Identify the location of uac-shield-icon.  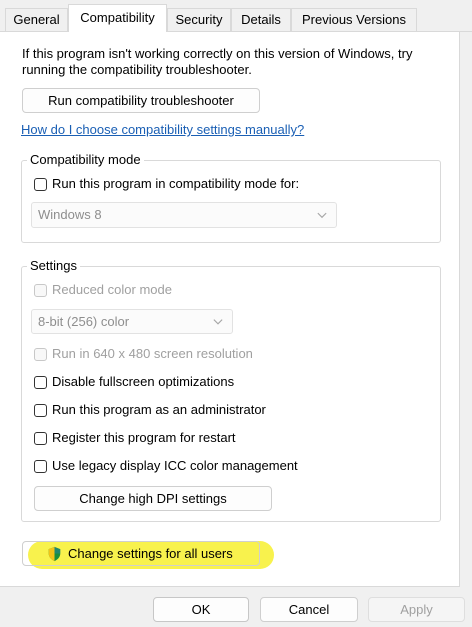
(54, 554).